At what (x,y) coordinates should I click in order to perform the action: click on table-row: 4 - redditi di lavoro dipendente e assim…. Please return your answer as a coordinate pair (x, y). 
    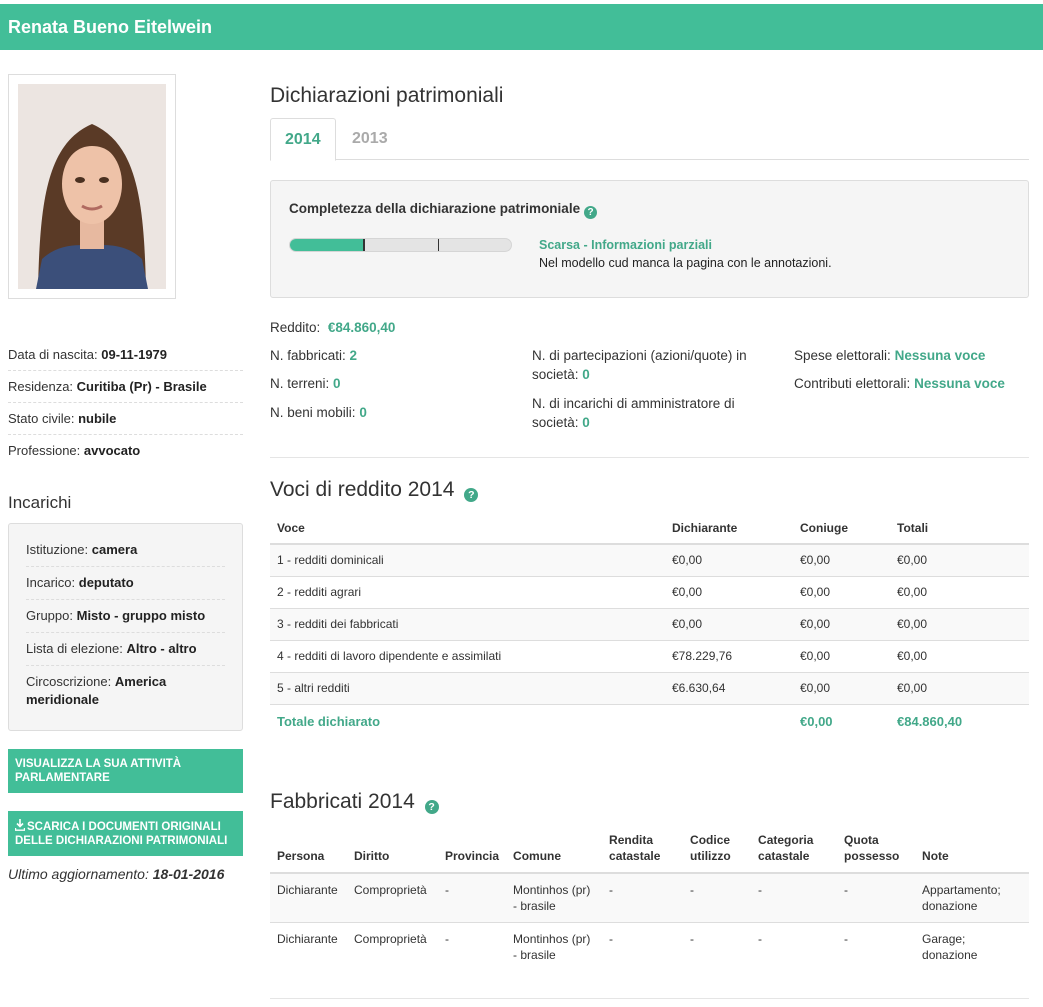
    Looking at the image, I should click on (649, 655).